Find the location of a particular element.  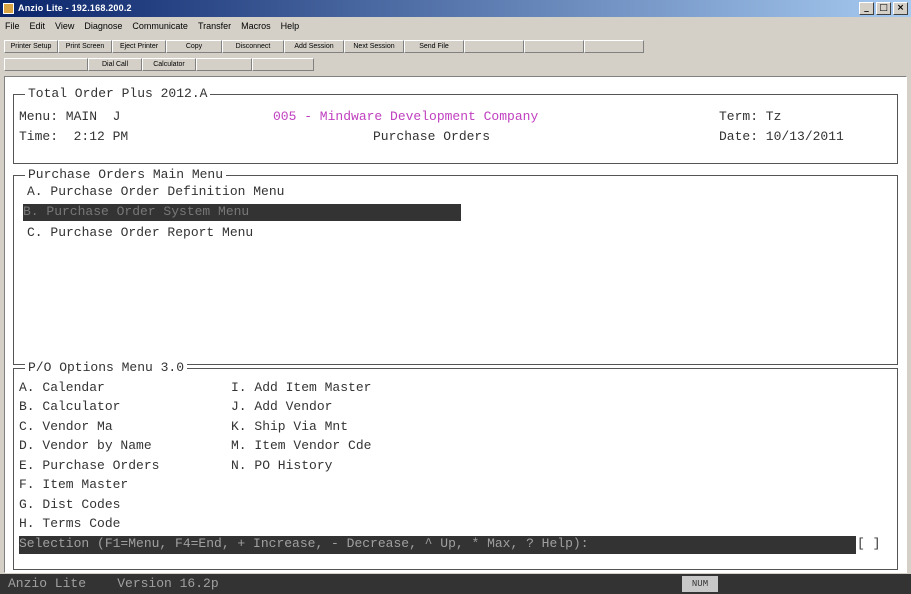

next-session-button: Next Session is located at coordinates (374, 46).